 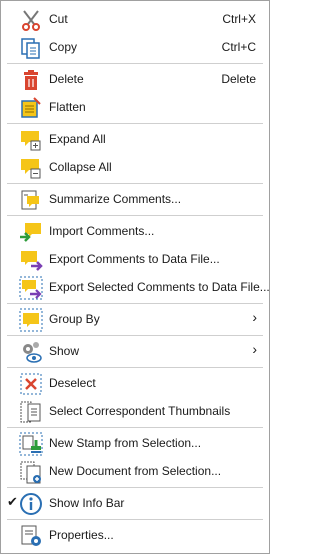 What do you see at coordinates (135, 503) in the screenshot?
I see `menu-item-show-info-bar: ✔ Show Info Bar` at bounding box center [135, 503].